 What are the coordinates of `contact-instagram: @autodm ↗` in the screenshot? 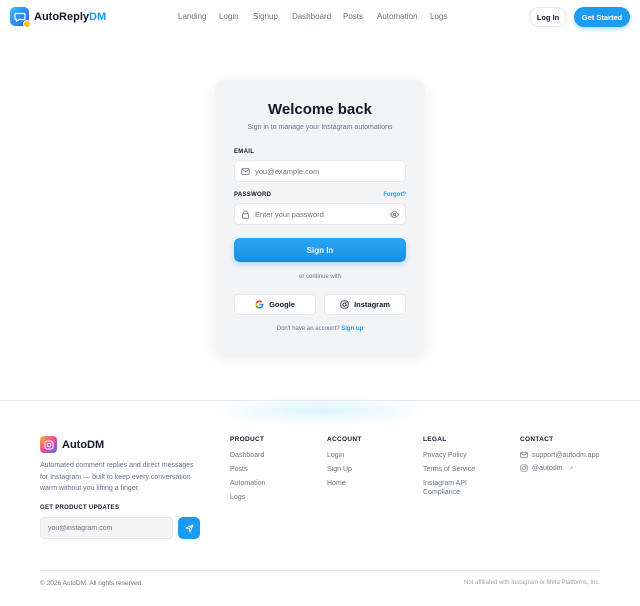 It's located at (547, 468).